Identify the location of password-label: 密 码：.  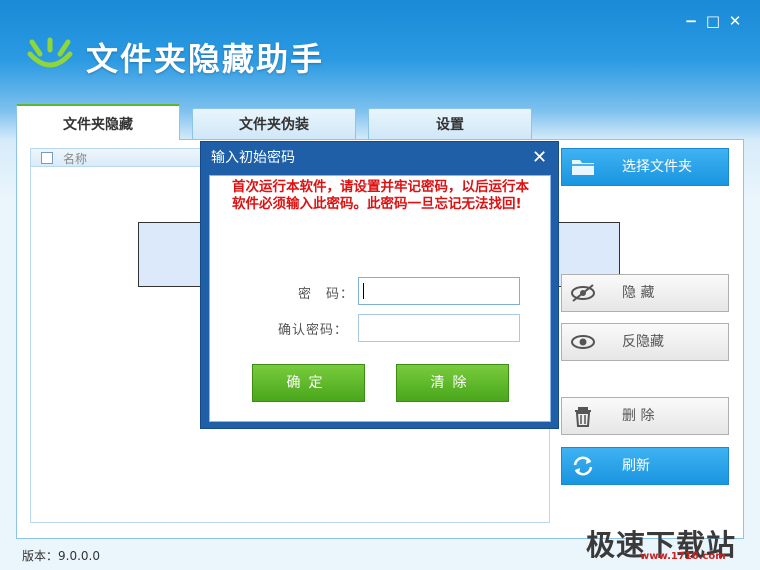
(326, 294).